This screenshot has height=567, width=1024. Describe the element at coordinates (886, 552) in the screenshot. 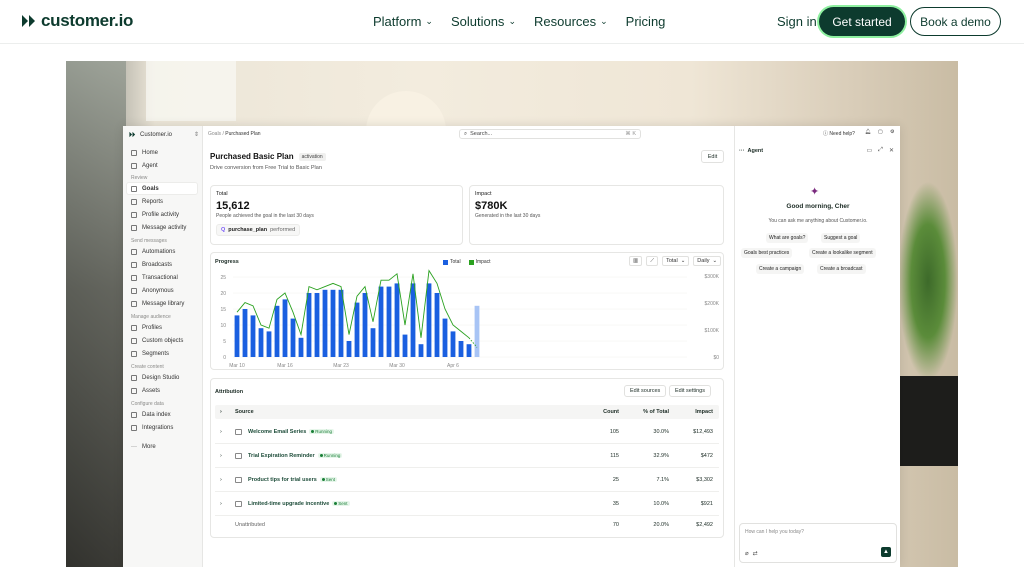

I see `send-icon: ▲` at that location.